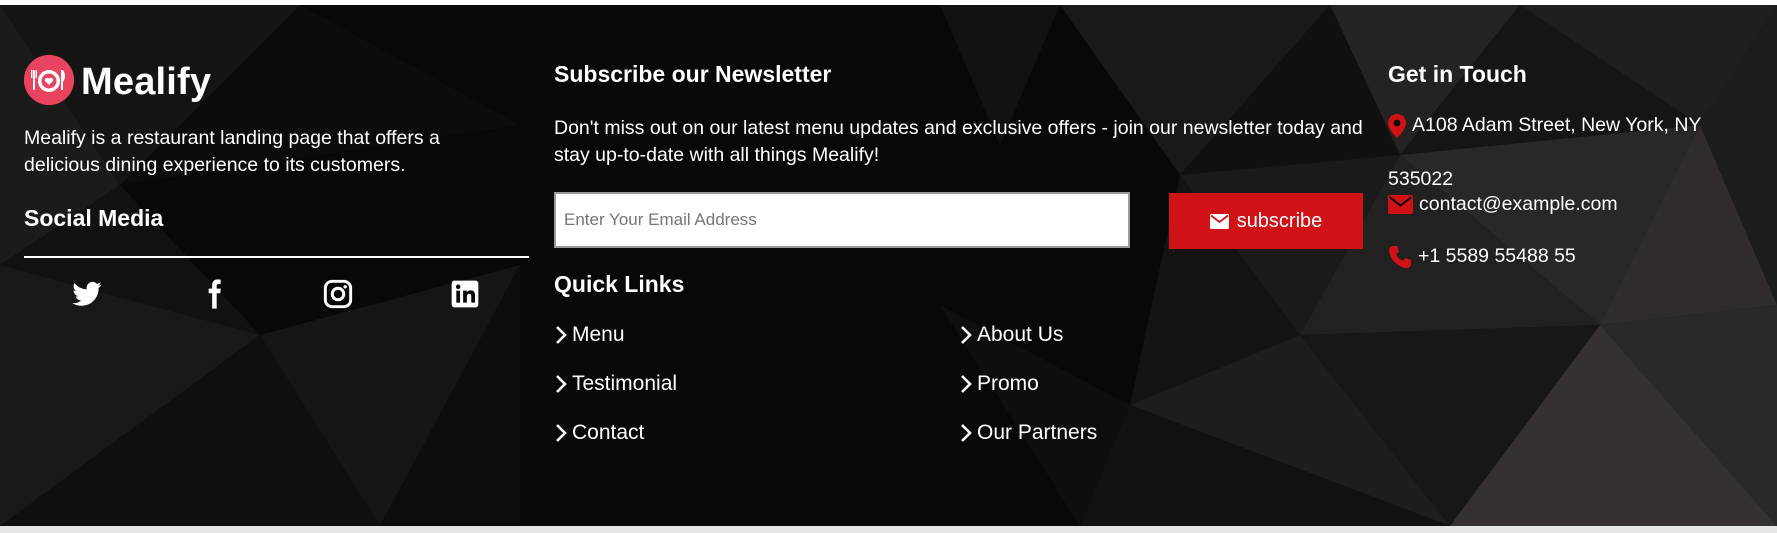  What do you see at coordinates (276, 257) in the screenshot?
I see `social-divider` at bounding box center [276, 257].